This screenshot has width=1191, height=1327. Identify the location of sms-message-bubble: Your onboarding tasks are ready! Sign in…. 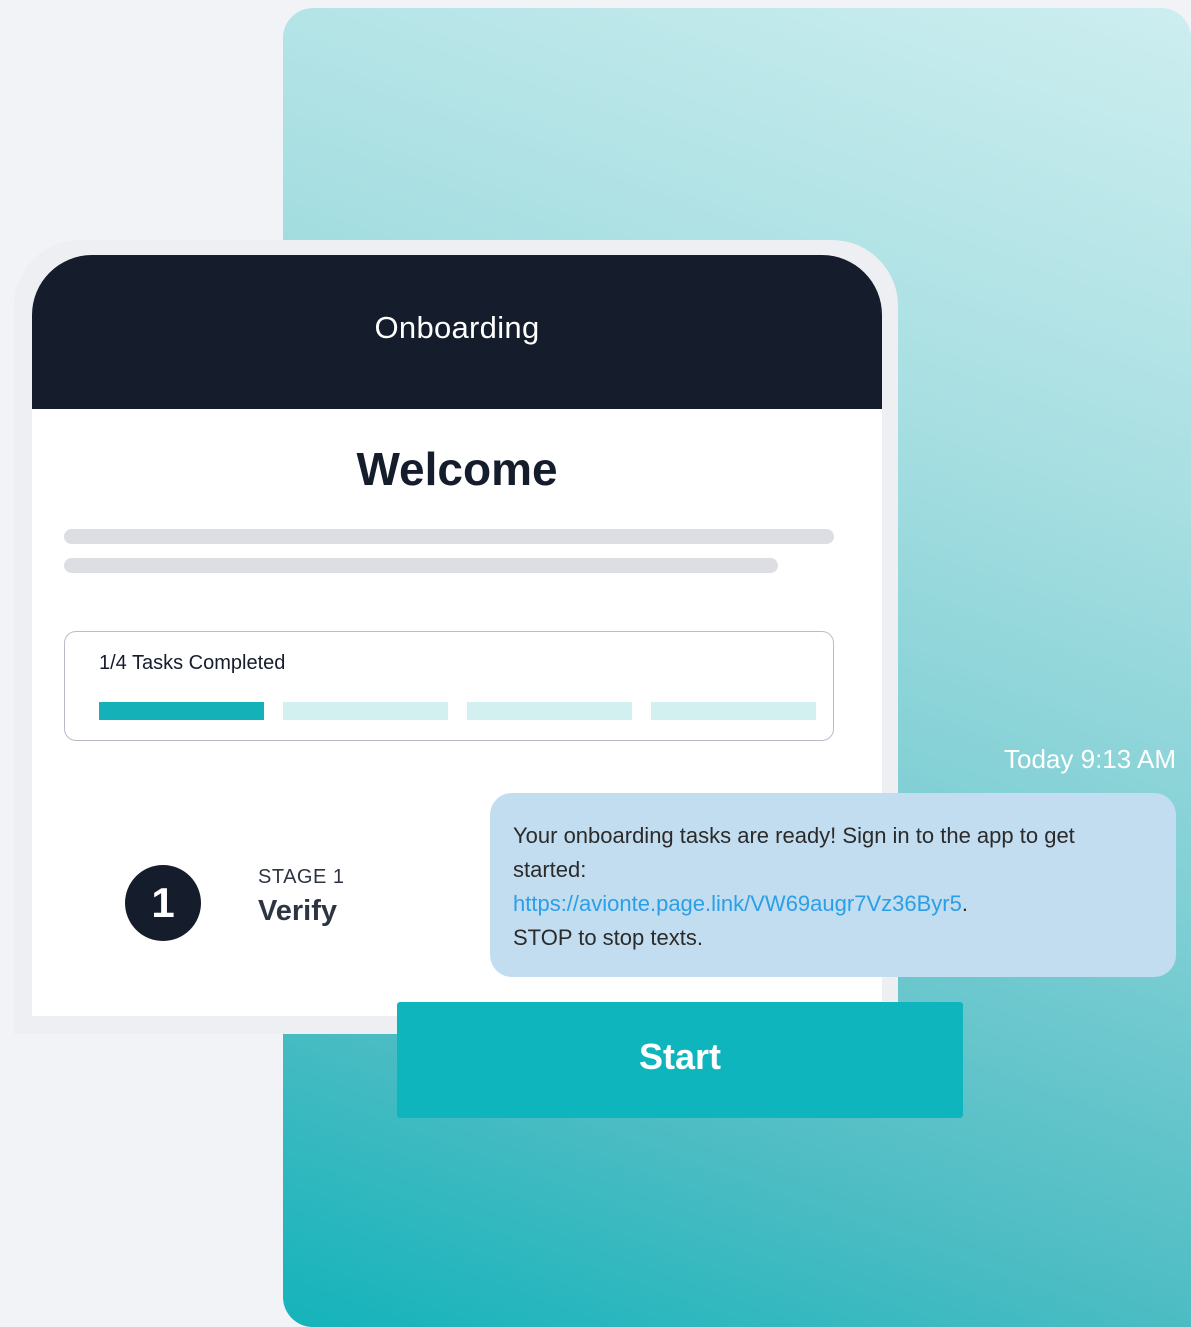
(833, 885).